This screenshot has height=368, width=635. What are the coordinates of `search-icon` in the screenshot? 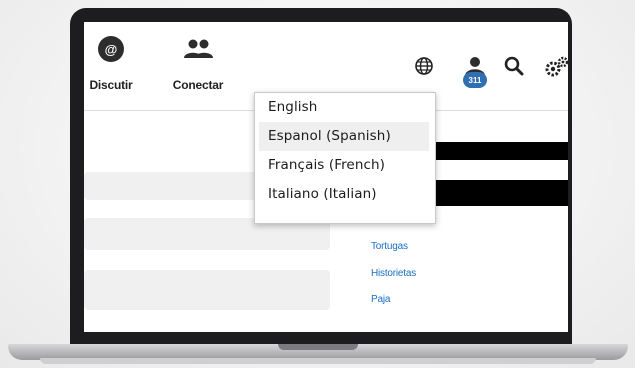 It's located at (514, 66).